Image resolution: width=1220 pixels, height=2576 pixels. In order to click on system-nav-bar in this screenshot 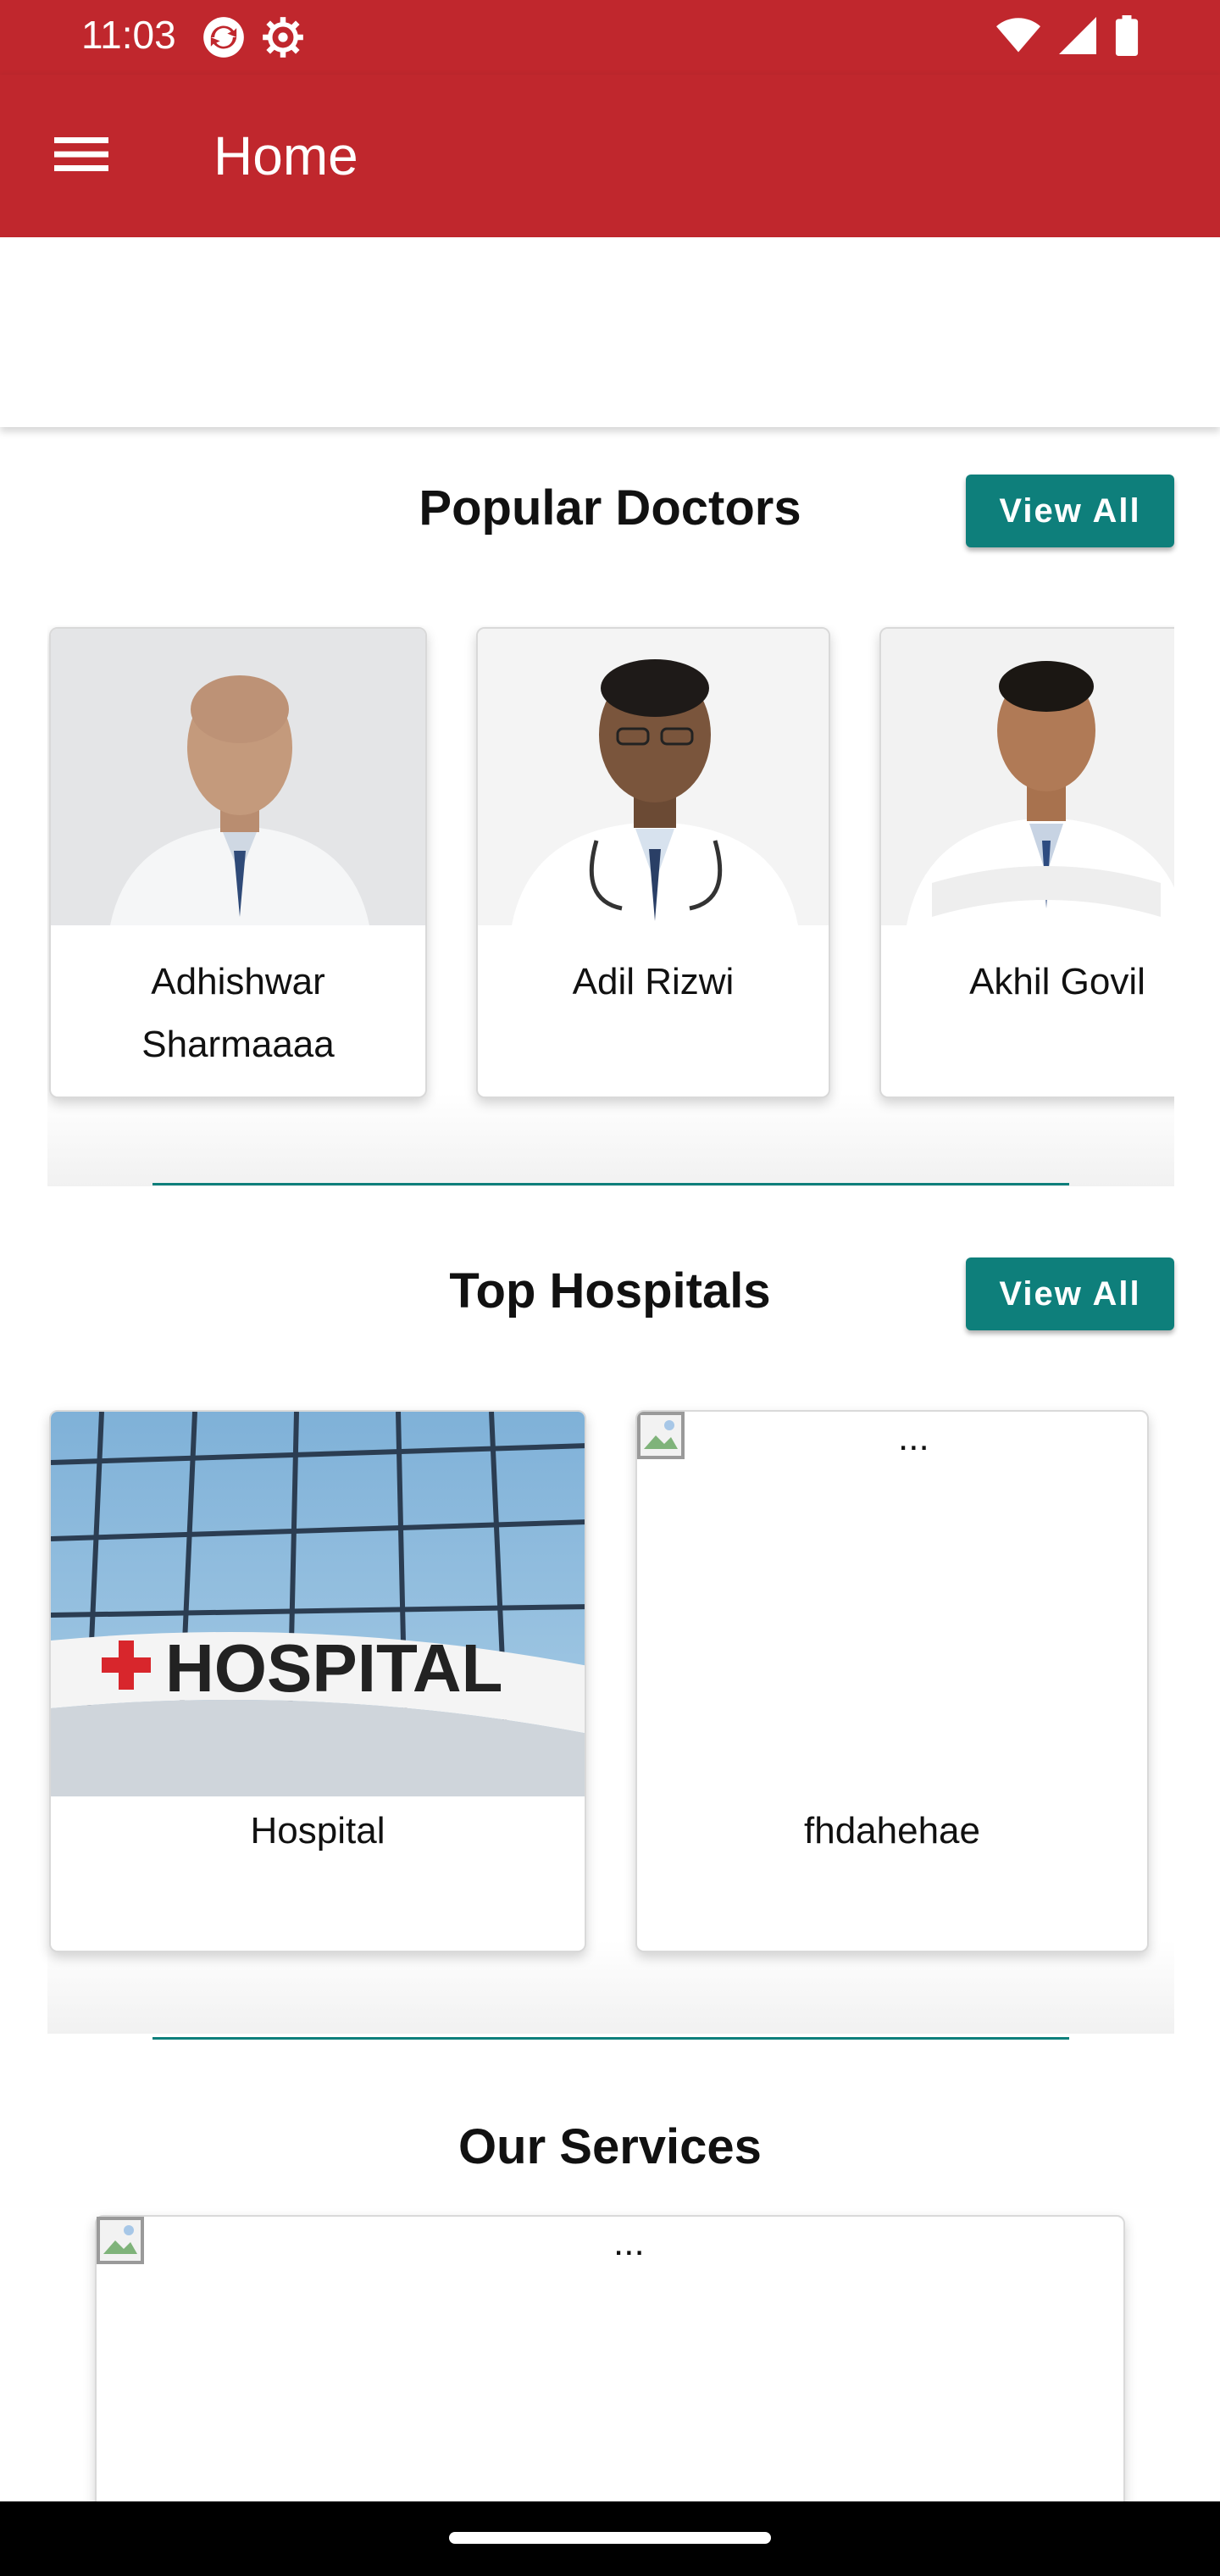, I will do `click(610, 2538)`.